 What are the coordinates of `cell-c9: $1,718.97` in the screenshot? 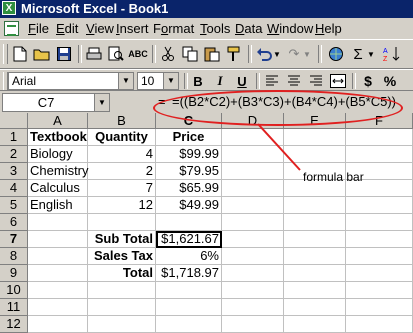 It's located at (189, 273).